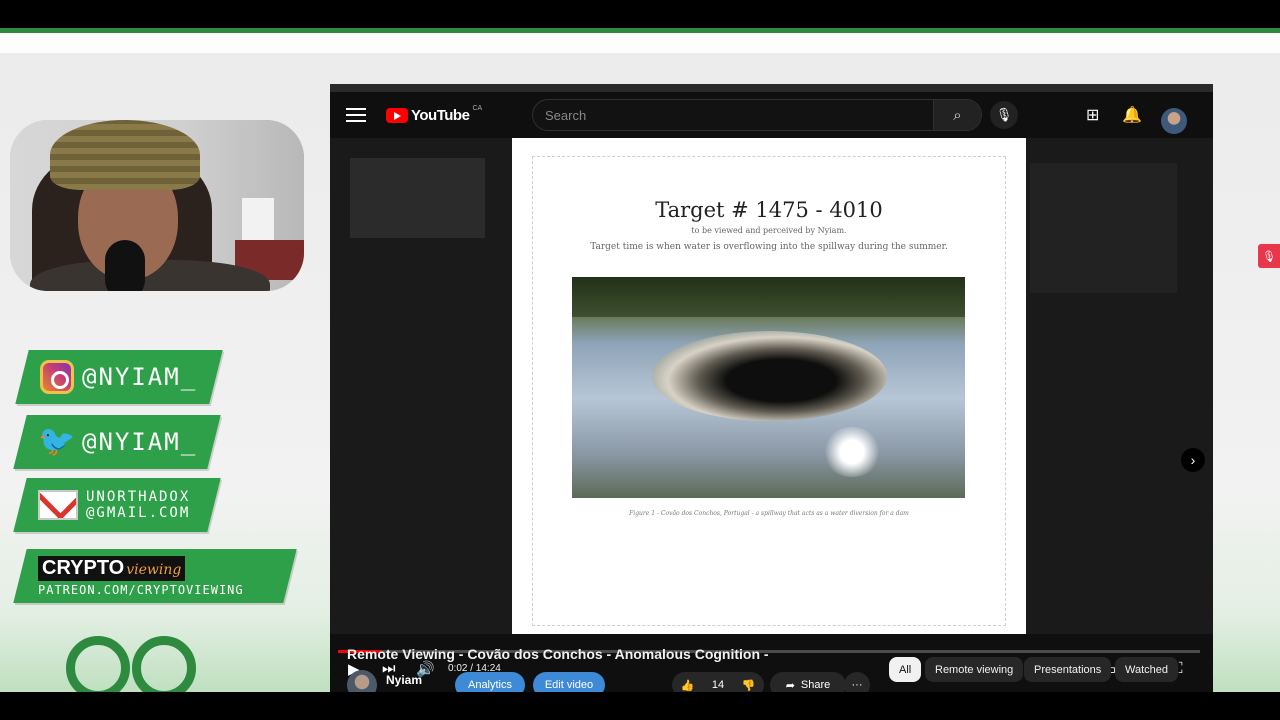  I want to click on instagram-handle: @NYIAM_, so click(140, 377).